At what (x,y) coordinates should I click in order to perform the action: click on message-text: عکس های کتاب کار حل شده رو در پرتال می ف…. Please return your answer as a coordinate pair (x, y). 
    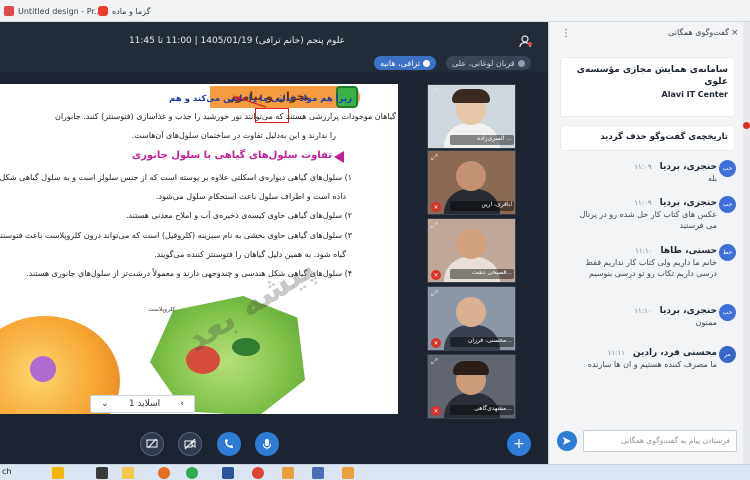
    Looking at the image, I should click on (648, 220).